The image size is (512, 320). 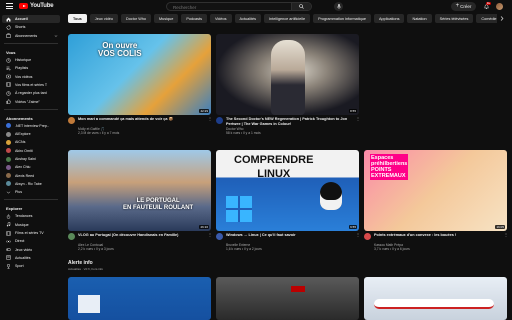 What do you see at coordinates (31, 27) in the screenshot?
I see `sidebar-item-shorts: Shorts` at bounding box center [31, 27].